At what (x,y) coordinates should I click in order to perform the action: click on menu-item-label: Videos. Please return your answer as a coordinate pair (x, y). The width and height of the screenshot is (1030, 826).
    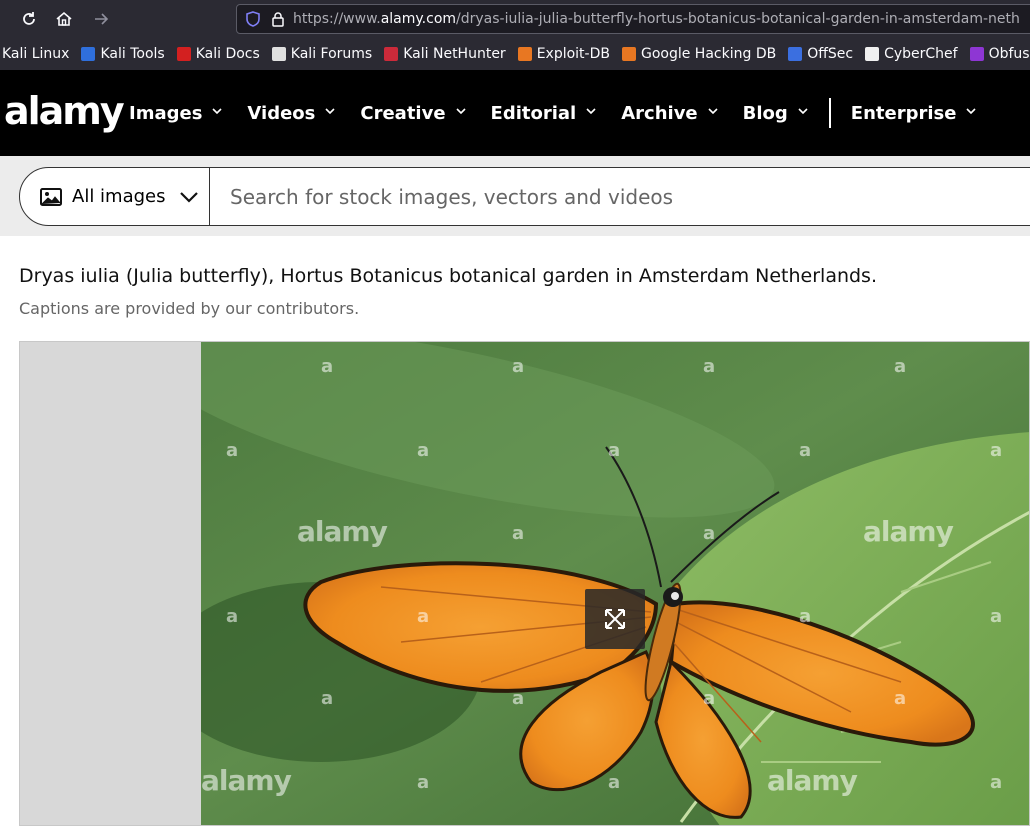
    Looking at the image, I should click on (281, 113).